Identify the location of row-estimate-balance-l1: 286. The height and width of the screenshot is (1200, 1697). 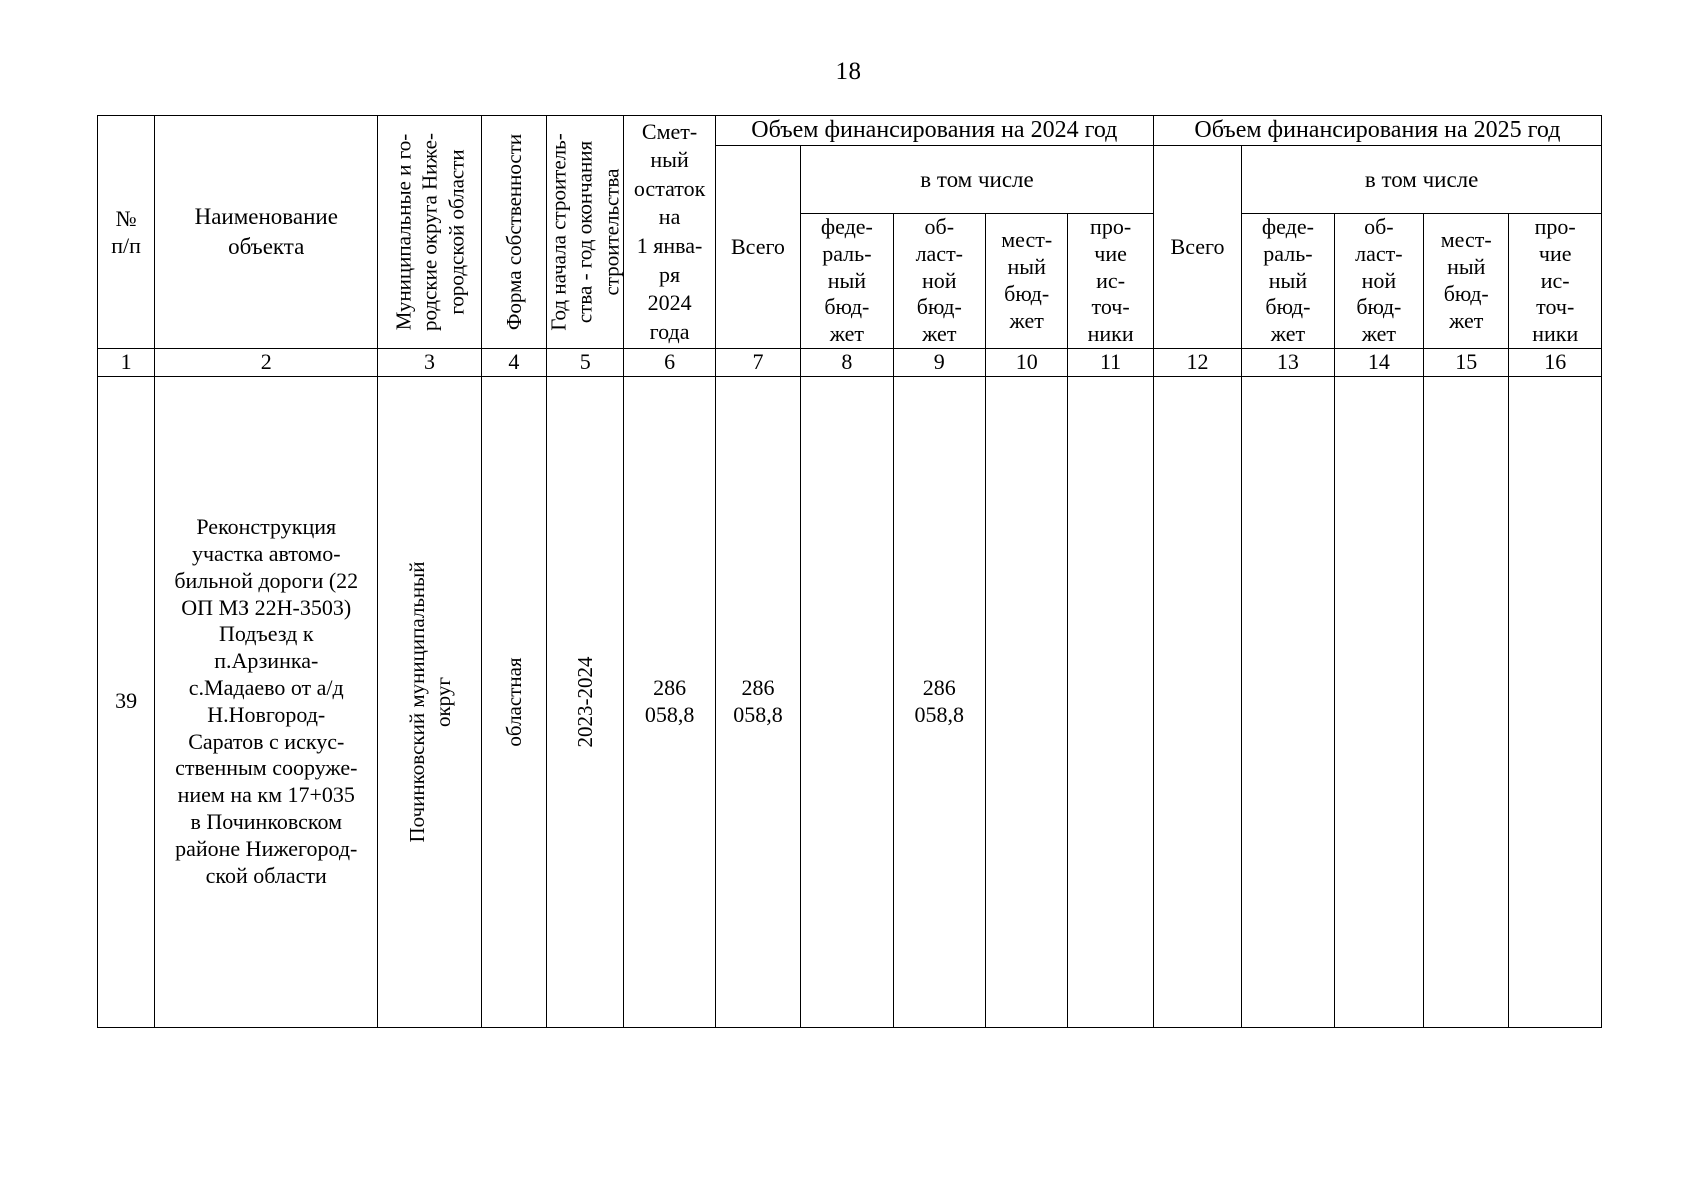
(670, 687).